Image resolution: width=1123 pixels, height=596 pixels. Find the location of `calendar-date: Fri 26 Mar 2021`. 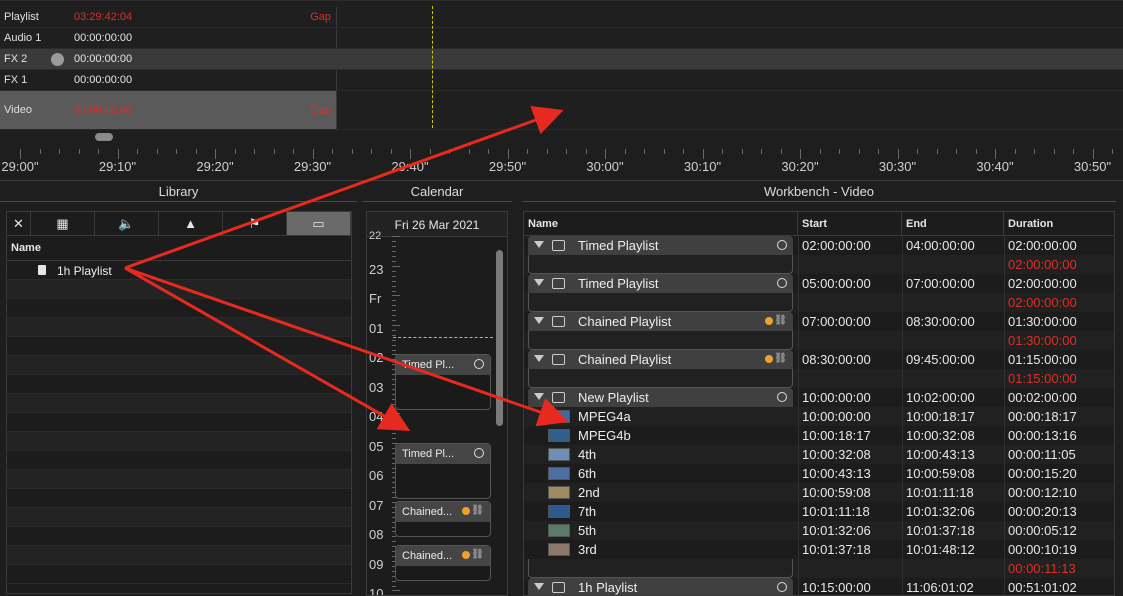

calendar-date: Fri 26 Mar 2021 is located at coordinates (437, 224).